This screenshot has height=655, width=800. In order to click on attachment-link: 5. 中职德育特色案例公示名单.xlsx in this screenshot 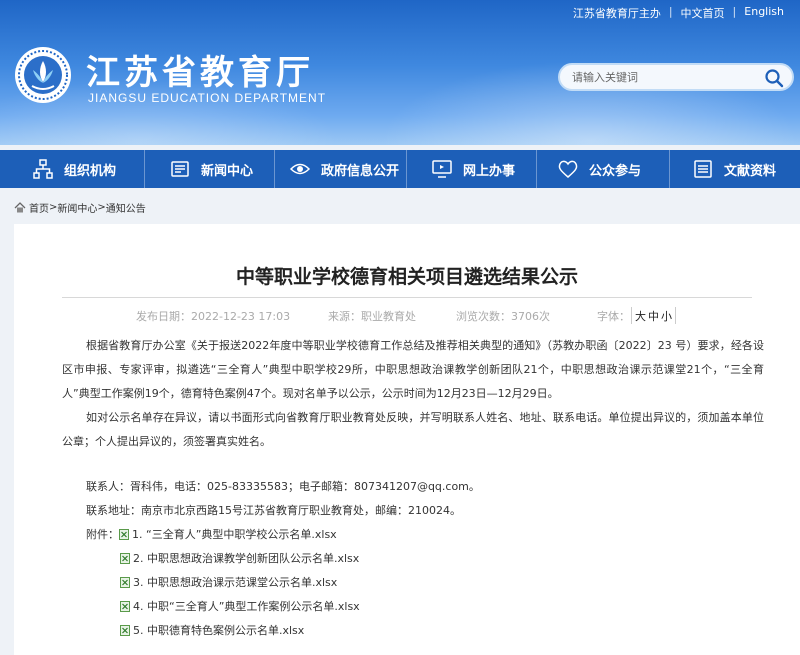, I will do `click(218, 630)`.